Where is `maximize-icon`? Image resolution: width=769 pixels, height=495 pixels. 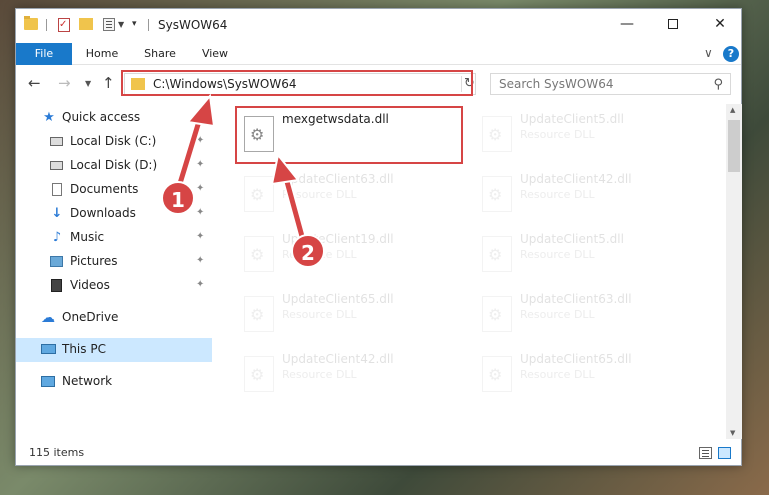
maximize-icon is located at coordinates (673, 24).